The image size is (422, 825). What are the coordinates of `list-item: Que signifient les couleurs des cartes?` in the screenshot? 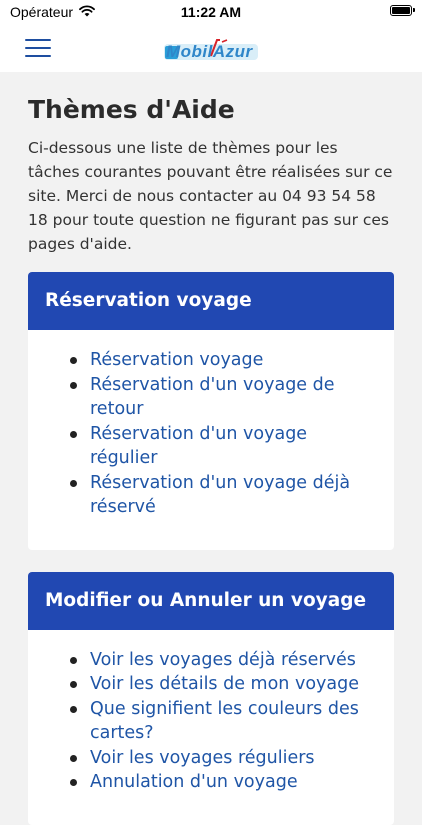 It's located at (222, 721).